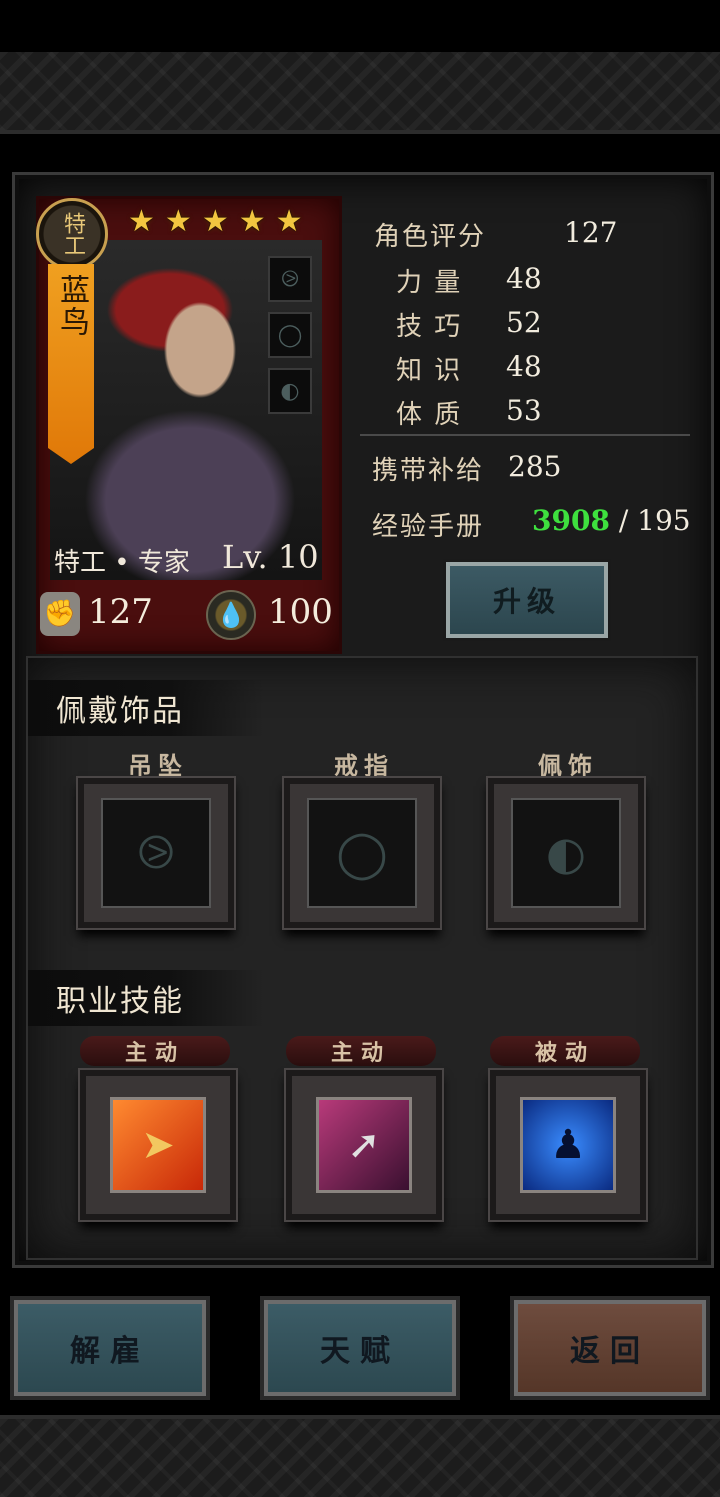  Describe the element at coordinates (429, 283) in the screenshot. I see `strength-label: 力 量` at that location.